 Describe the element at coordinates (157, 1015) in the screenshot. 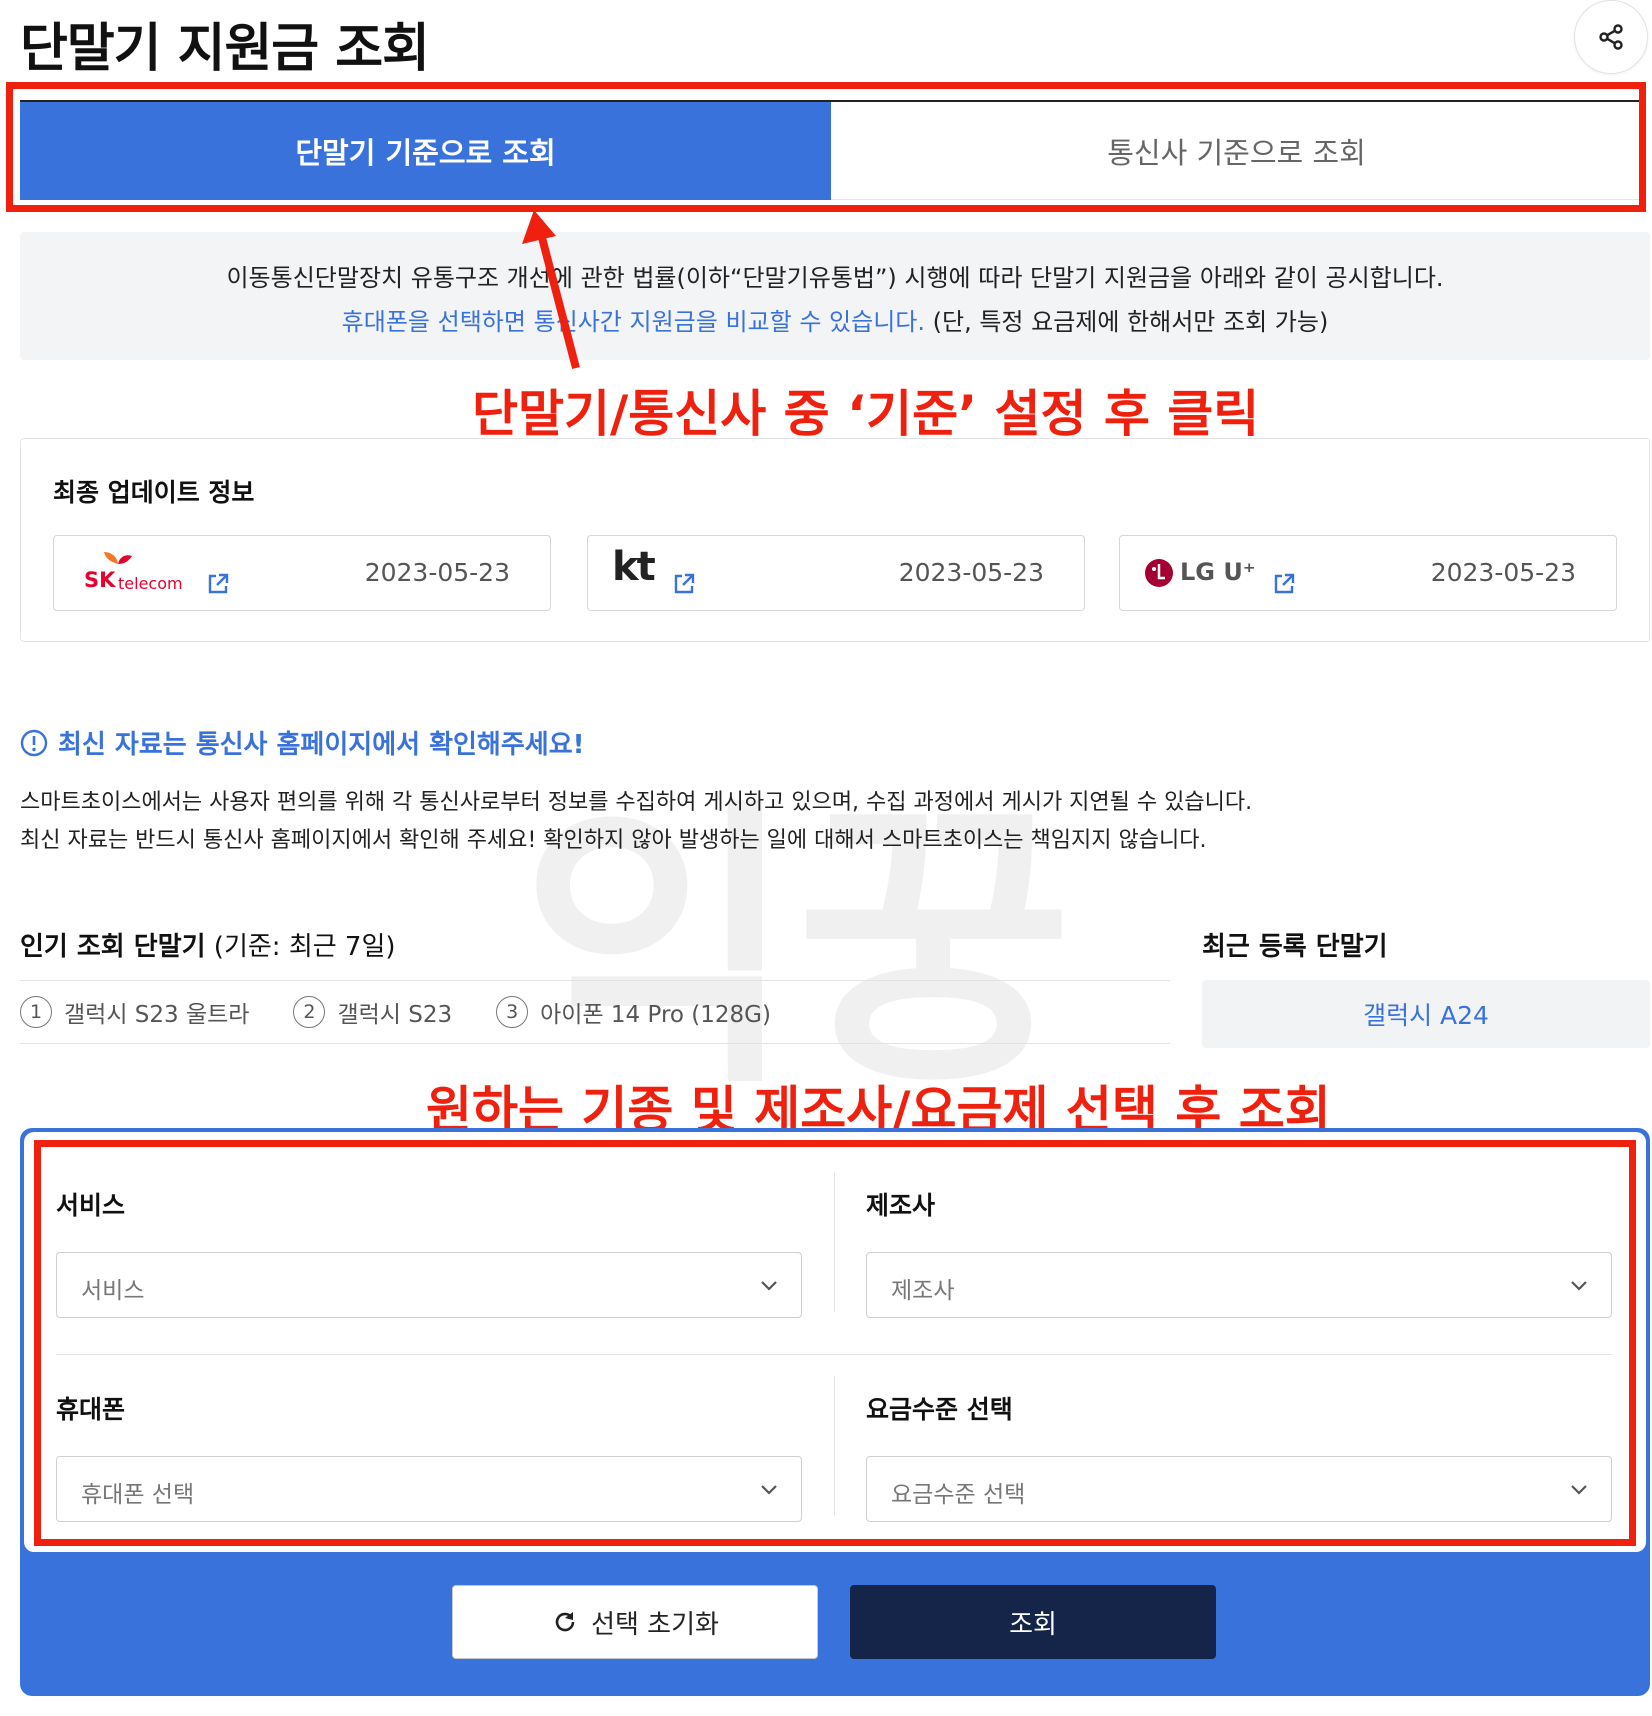

I see `popular-item-label: 갤럭시 S23 울트라` at that location.